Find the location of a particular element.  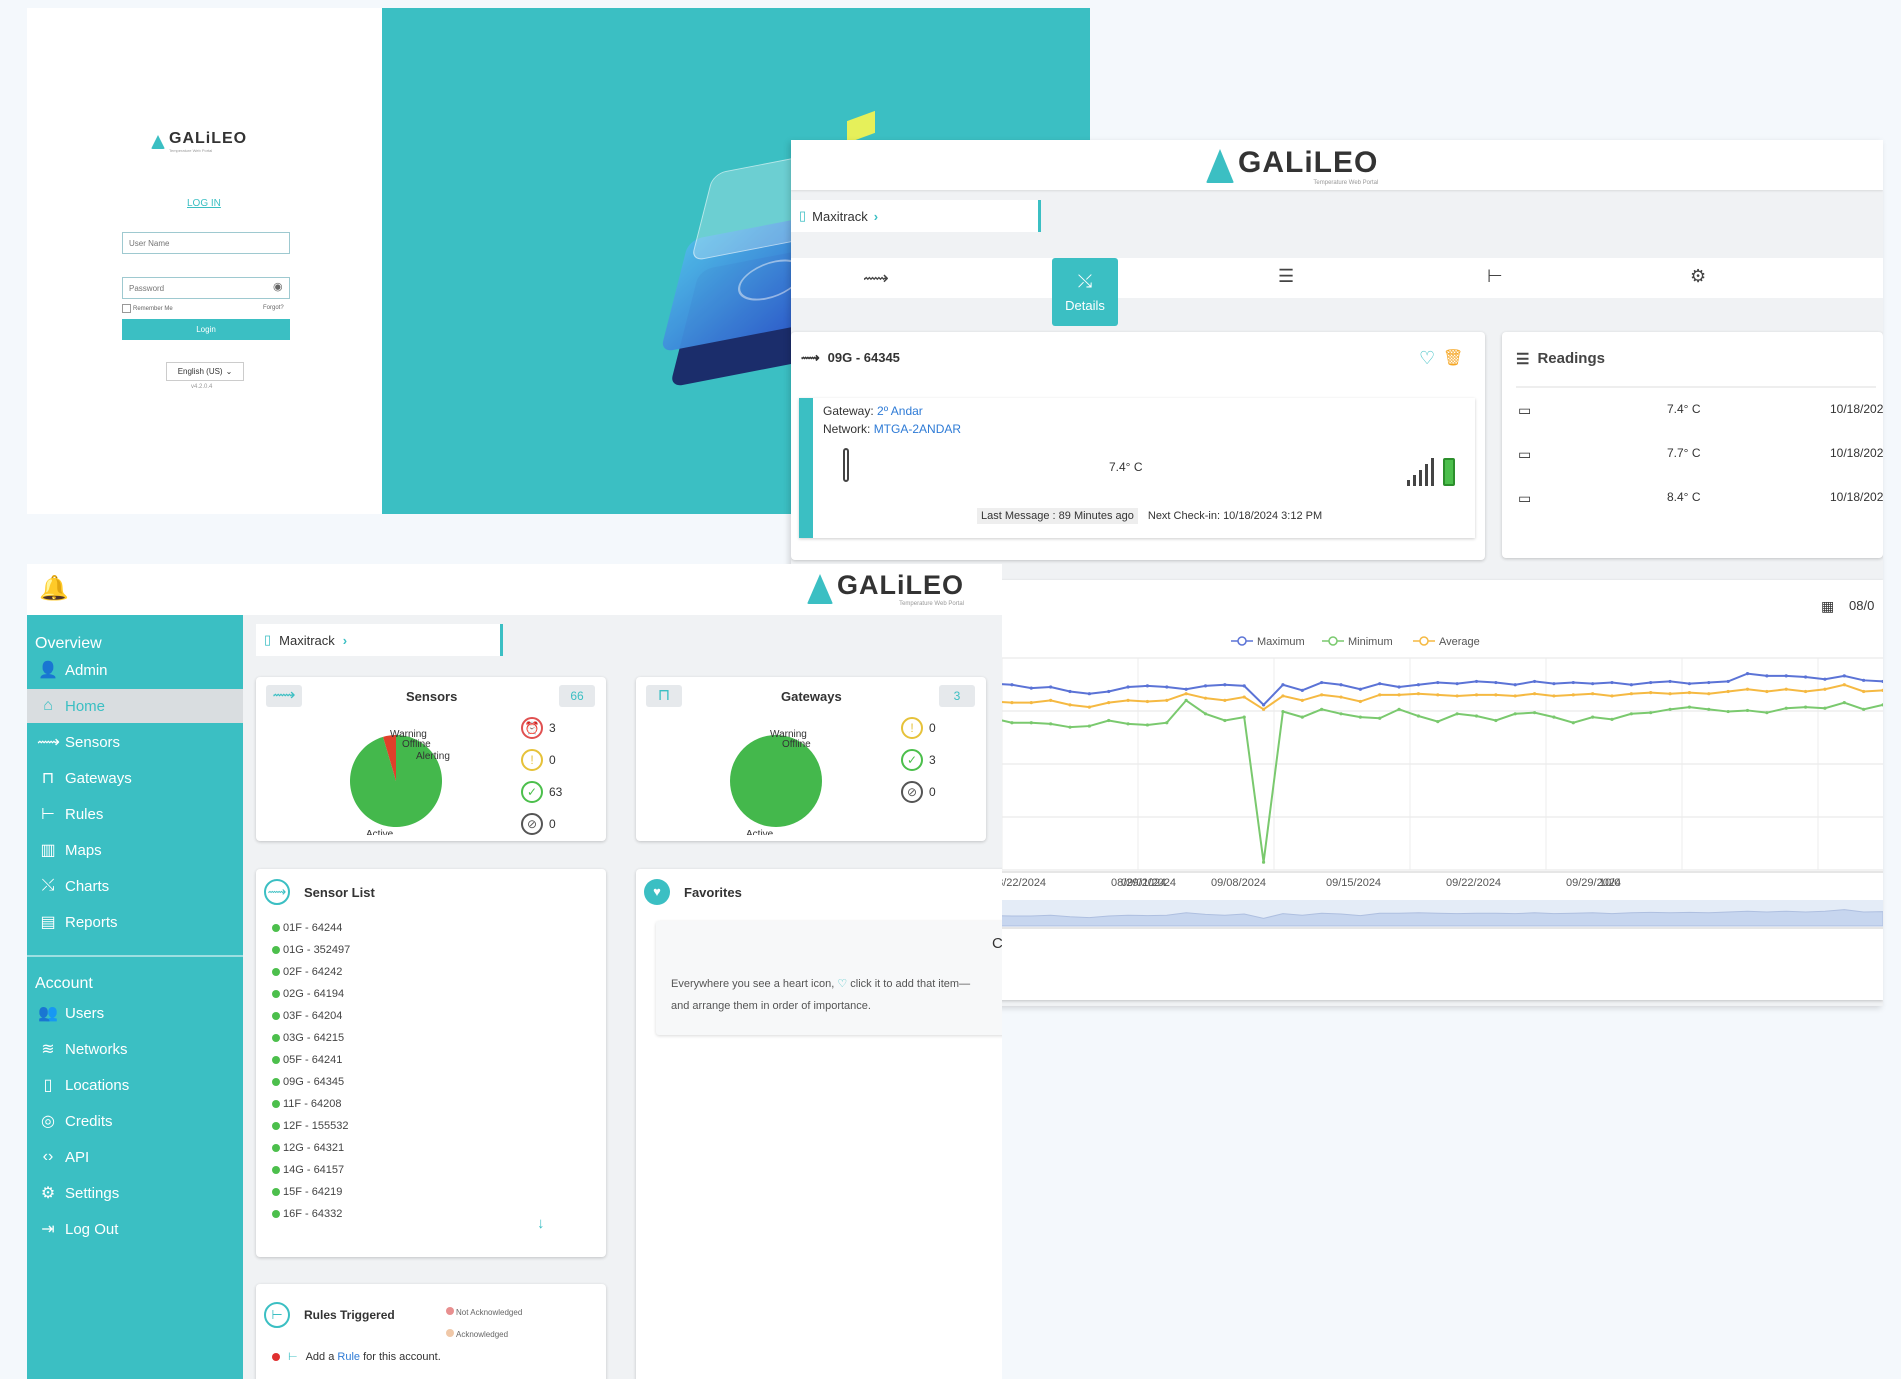

list-item: 15F - 64219 is located at coordinates (311, 1192).